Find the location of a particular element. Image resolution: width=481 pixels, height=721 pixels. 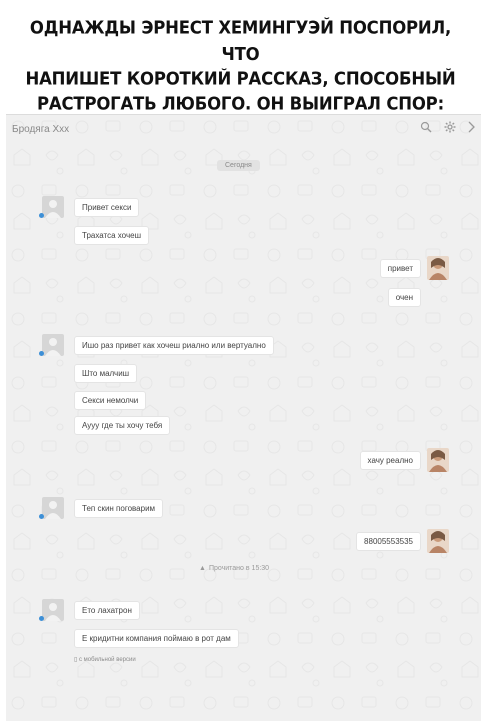

message-bubble: очен is located at coordinates (404, 297).